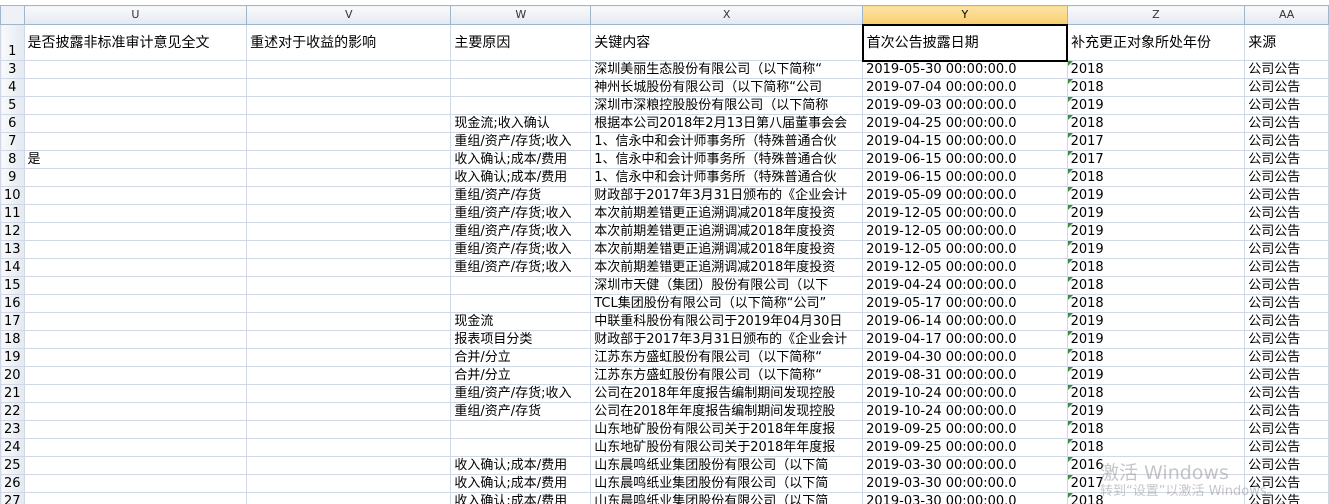 Image resolution: width=1329 pixels, height=504 pixels. What do you see at coordinates (727, 303) in the screenshot?
I see `cell-x: TCL集团股份有限公司（以下简称“公司”` at bounding box center [727, 303].